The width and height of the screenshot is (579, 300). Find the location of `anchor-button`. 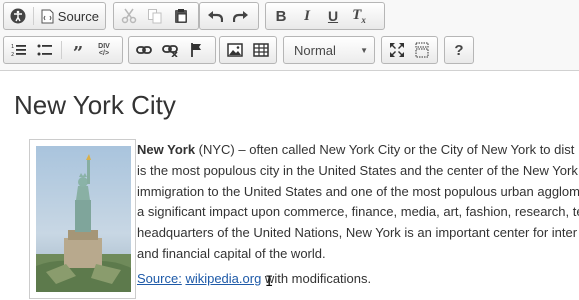

anchor-button is located at coordinates (196, 50).